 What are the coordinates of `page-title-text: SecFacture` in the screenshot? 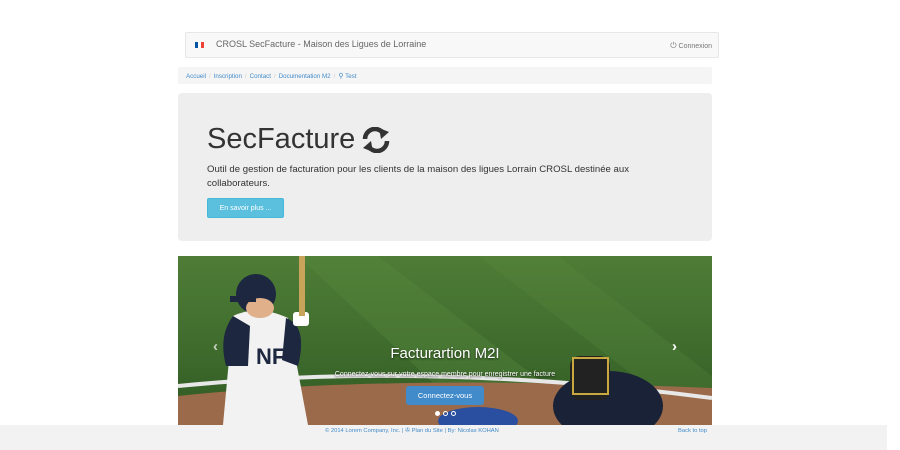 It's located at (281, 139).